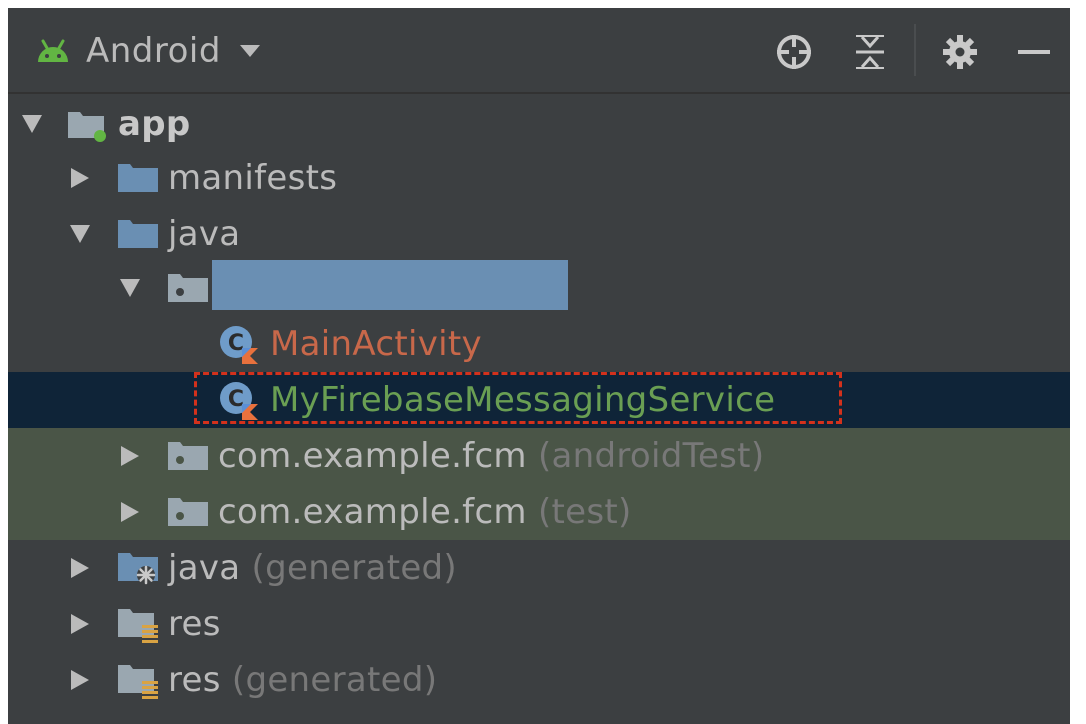  I want to click on tree-node-firebase-service: C MyFirebaseMessagingService, so click(539, 400).